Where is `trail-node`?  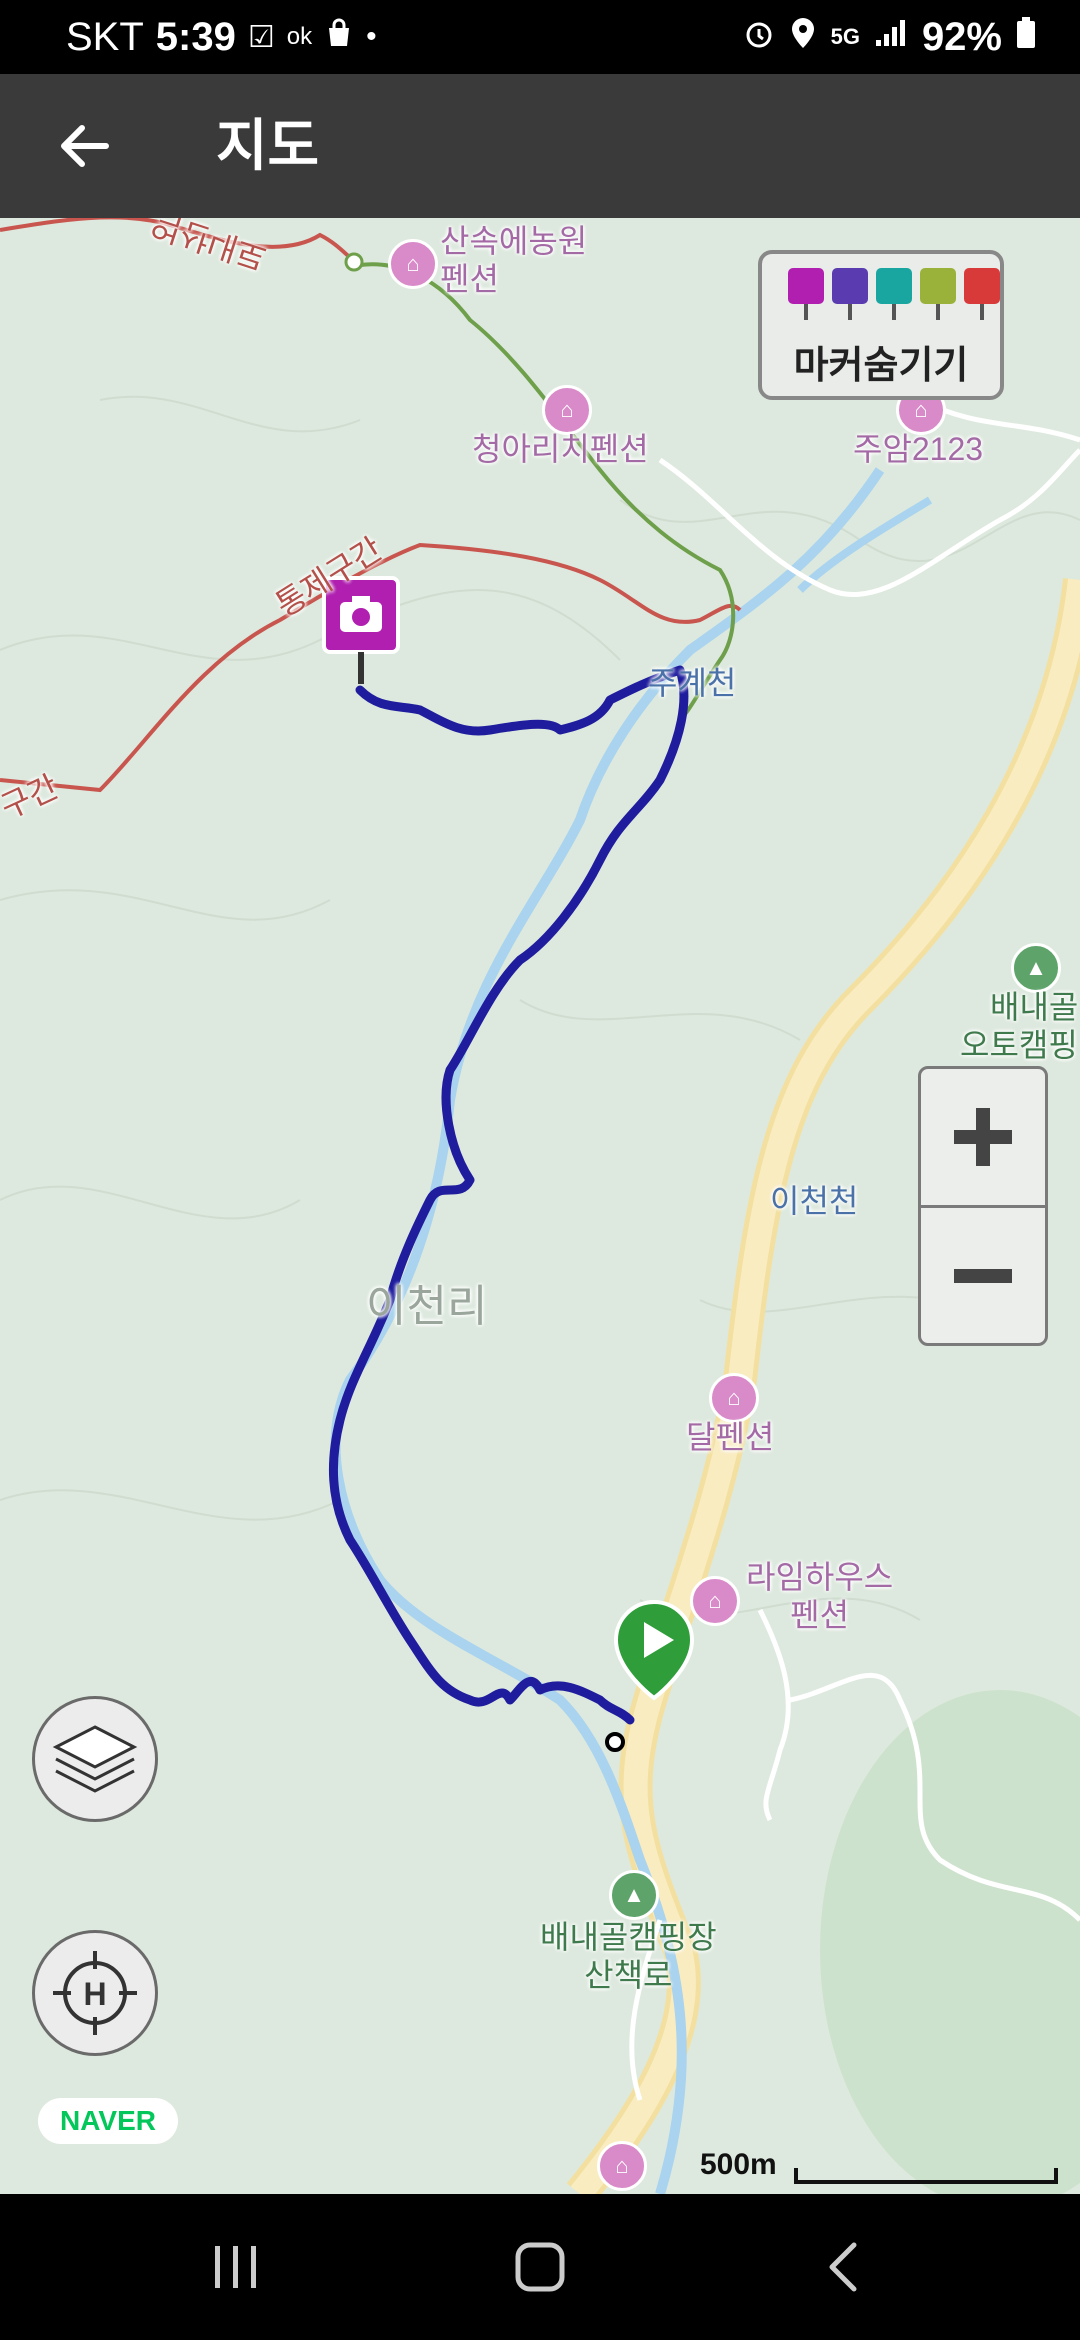
trail-node is located at coordinates (354, 262).